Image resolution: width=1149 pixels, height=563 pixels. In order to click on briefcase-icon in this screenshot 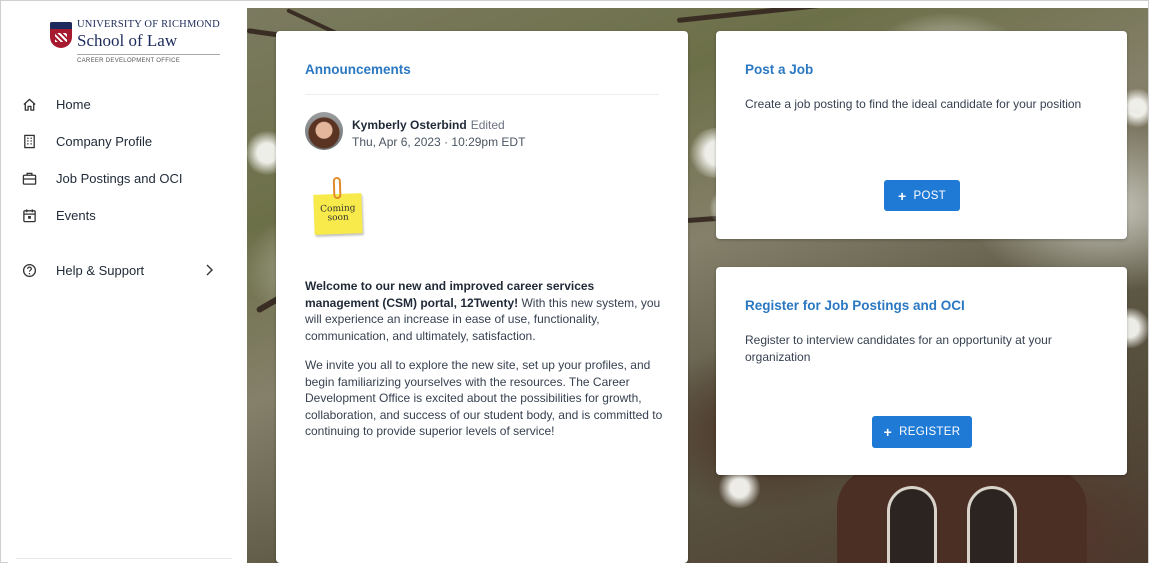, I will do `click(29, 179)`.